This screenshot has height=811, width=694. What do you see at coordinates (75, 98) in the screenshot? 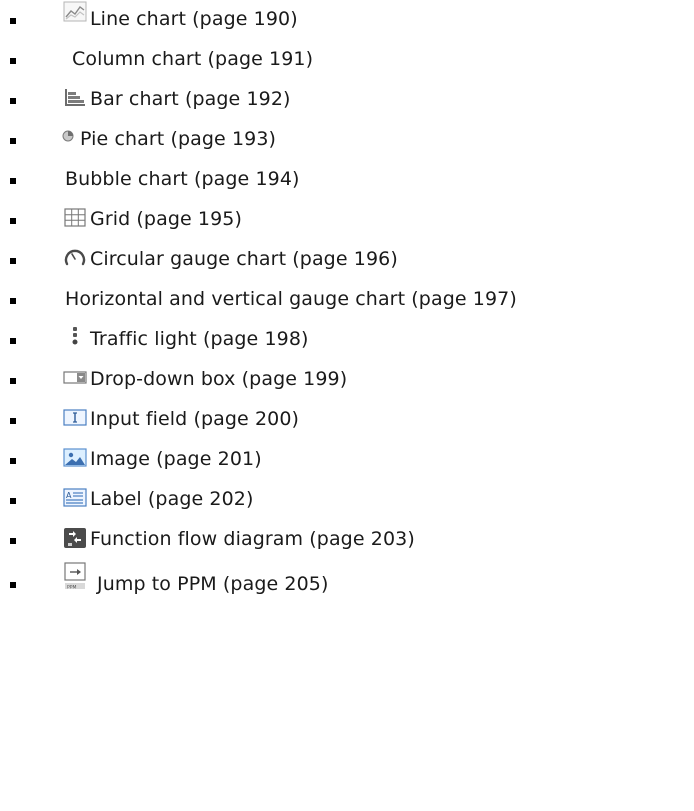
I see `bar-chart-icon` at bounding box center [75, 98].